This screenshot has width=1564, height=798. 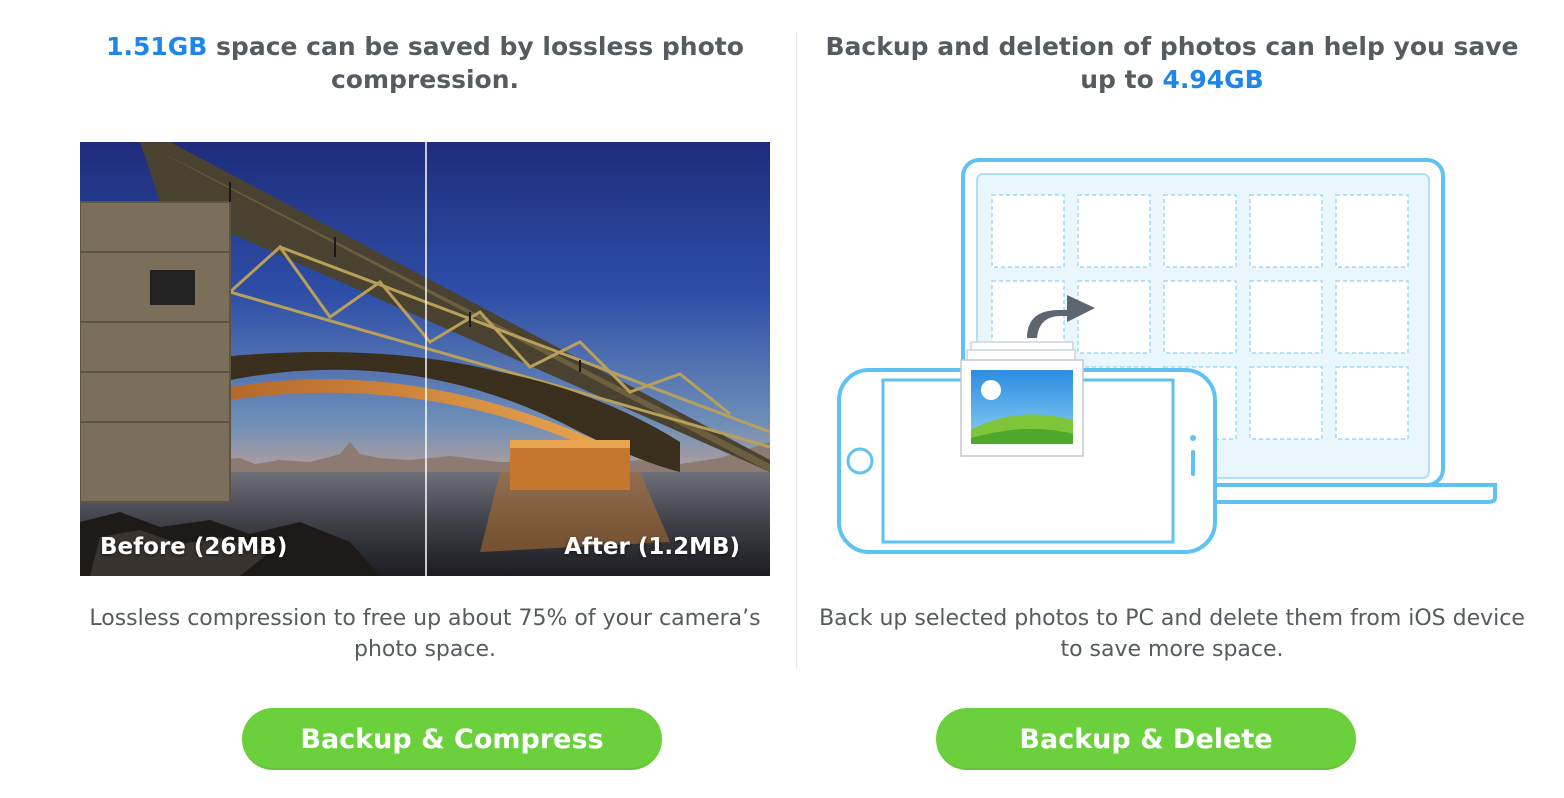 I want to click on delete-saving-amount: 4.94GB, so click(x=1213, y=79).